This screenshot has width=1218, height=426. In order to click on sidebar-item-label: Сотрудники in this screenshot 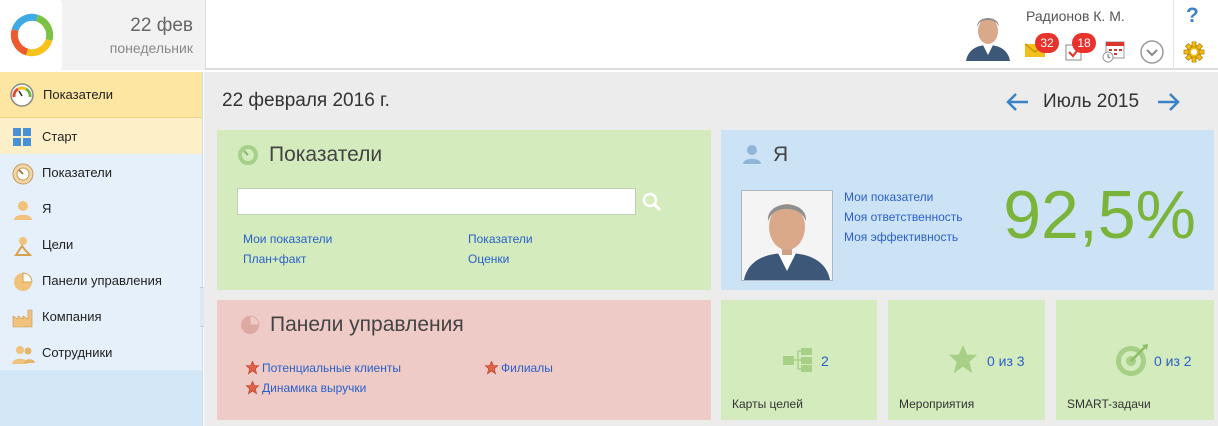, I will do `click(77, 352)`.